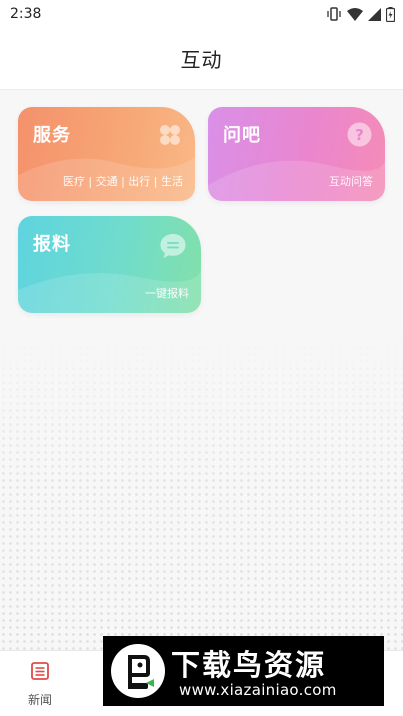 The width and height of the screenshot is (403, 716). Describe the element at coordinates (355, 14) in the screenshot. I see `wifi-icon` at that location.